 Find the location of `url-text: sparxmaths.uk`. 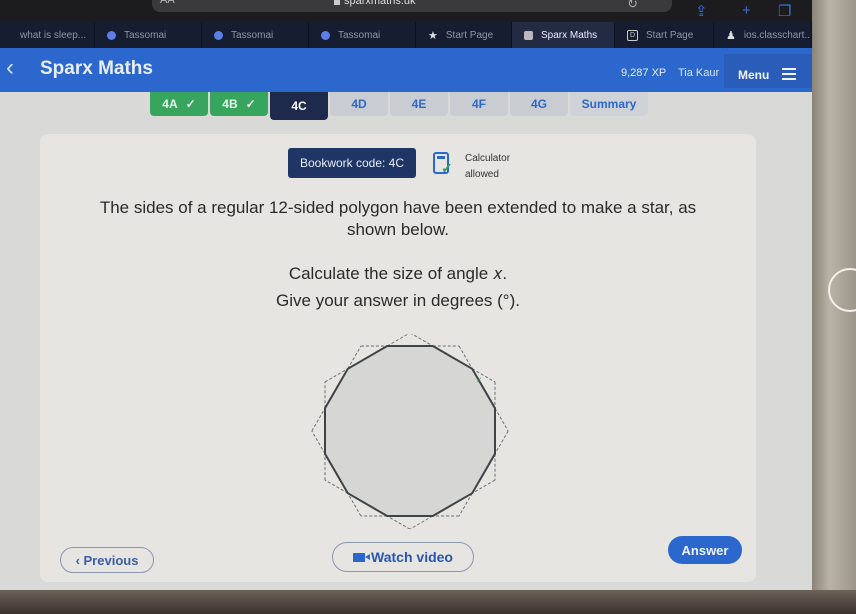

url-text: sparxmaths.uk is located at coordinates (380, 3).